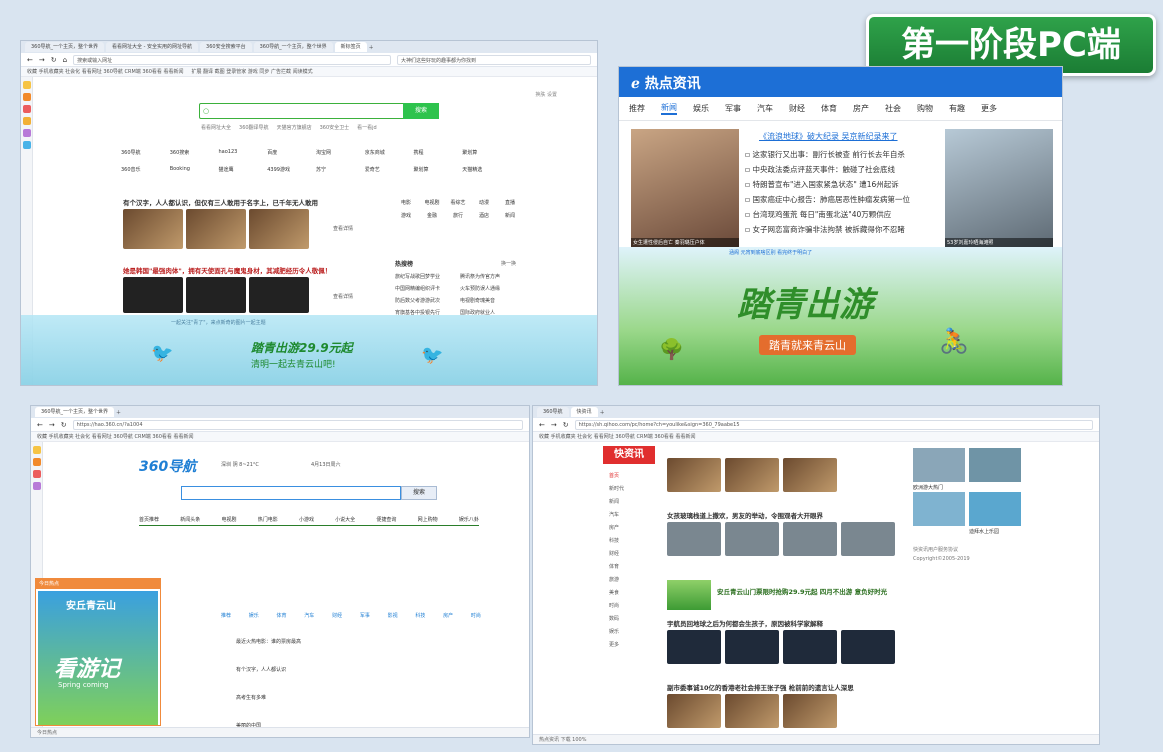 Image resolution: width=1163 pixels, height=752 pixels. I want to click on search-link: 看一看jd, so click(367, 127).